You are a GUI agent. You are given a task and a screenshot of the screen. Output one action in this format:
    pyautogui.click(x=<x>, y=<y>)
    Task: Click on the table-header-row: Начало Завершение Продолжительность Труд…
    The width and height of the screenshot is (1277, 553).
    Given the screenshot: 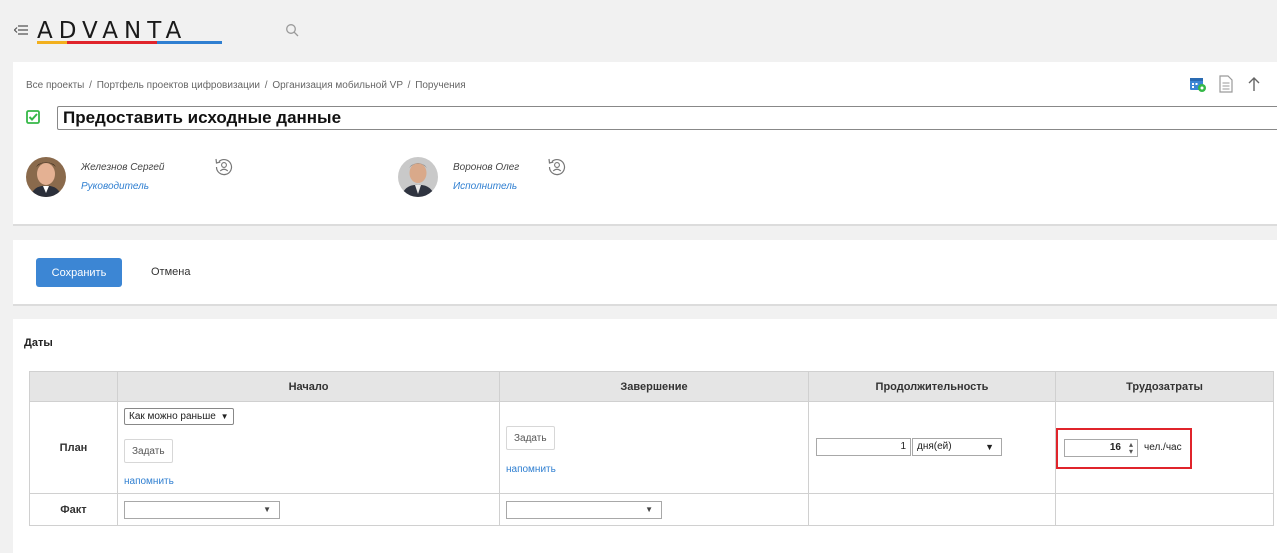 What is the action you would take?
    pyautogui.click(x=651, y=386)
    